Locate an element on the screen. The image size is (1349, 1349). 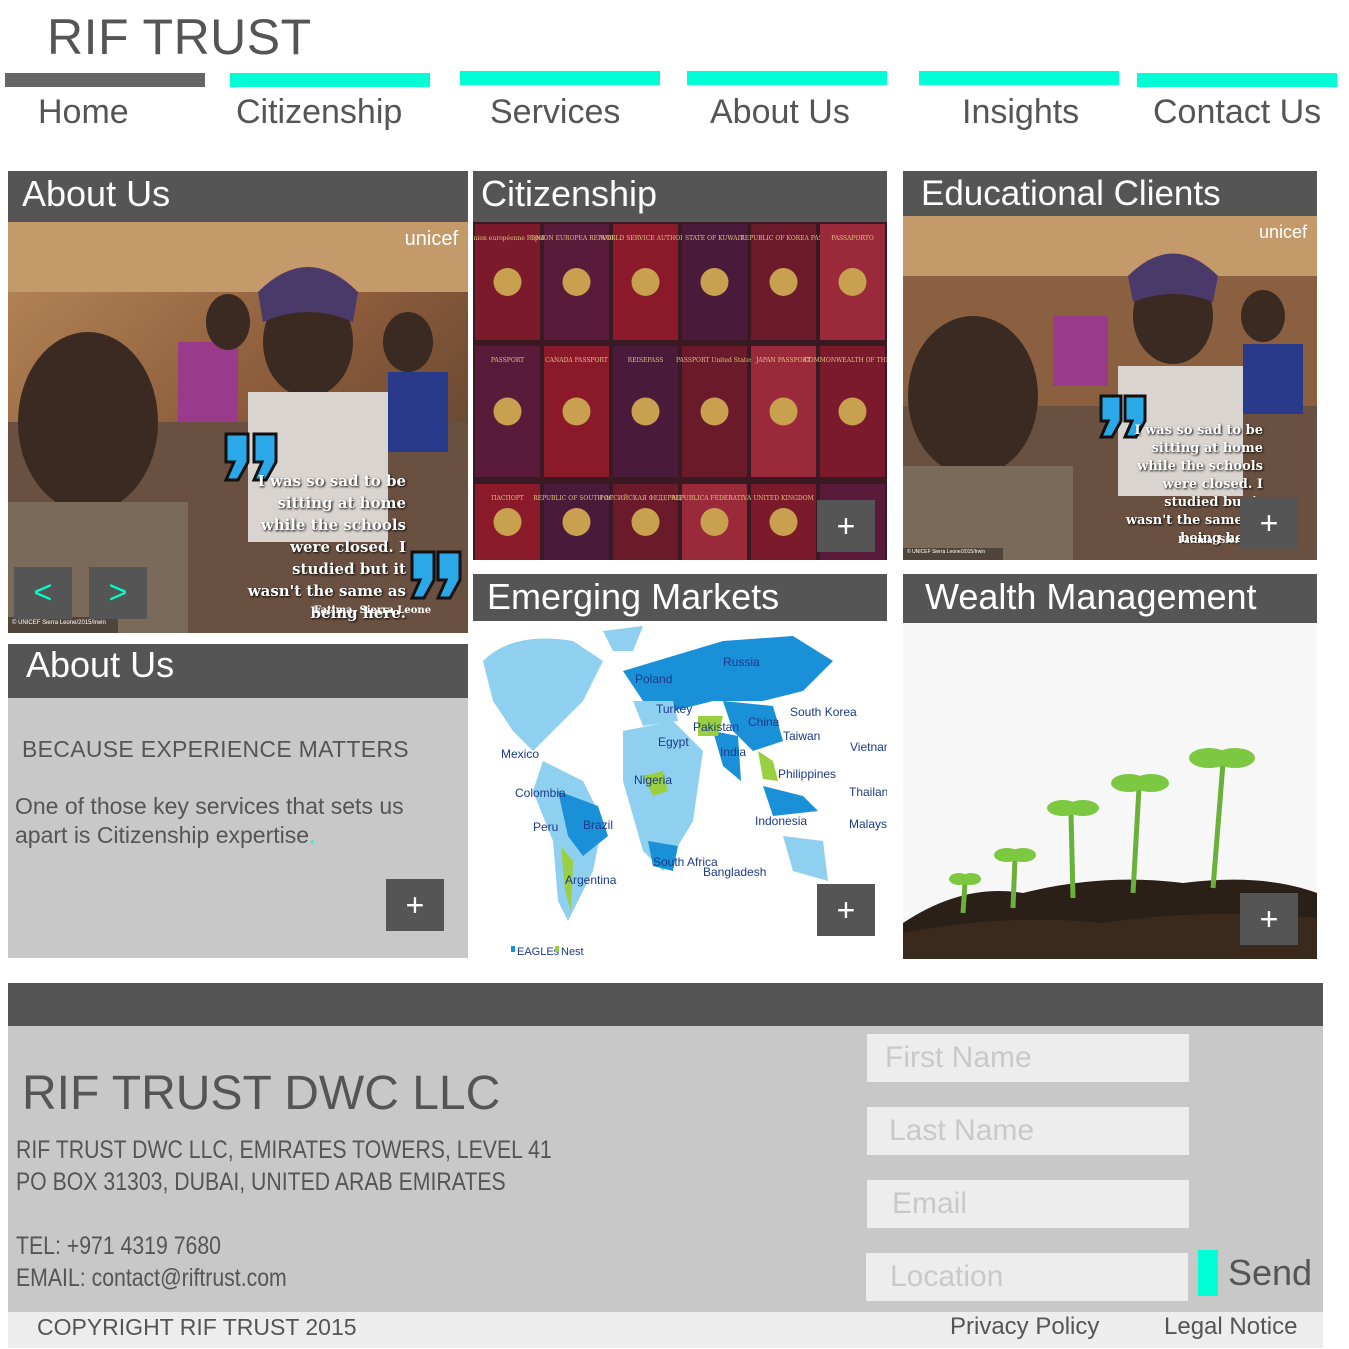
unicef-logo: unicef is located at coordinates (431, 239).